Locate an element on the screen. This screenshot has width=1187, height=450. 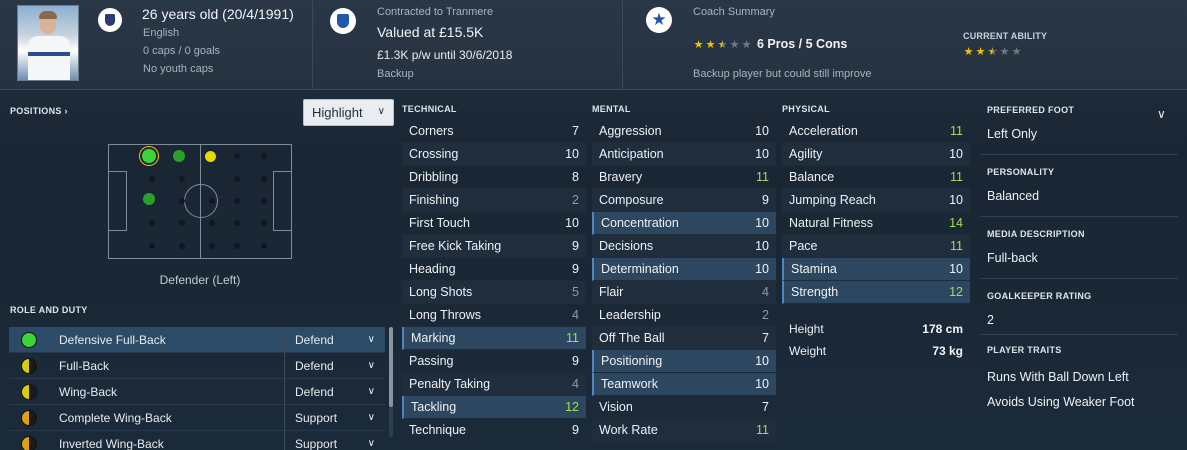
personality-block: PERSONALITY Balanced is located at coordinates (1079, 186).